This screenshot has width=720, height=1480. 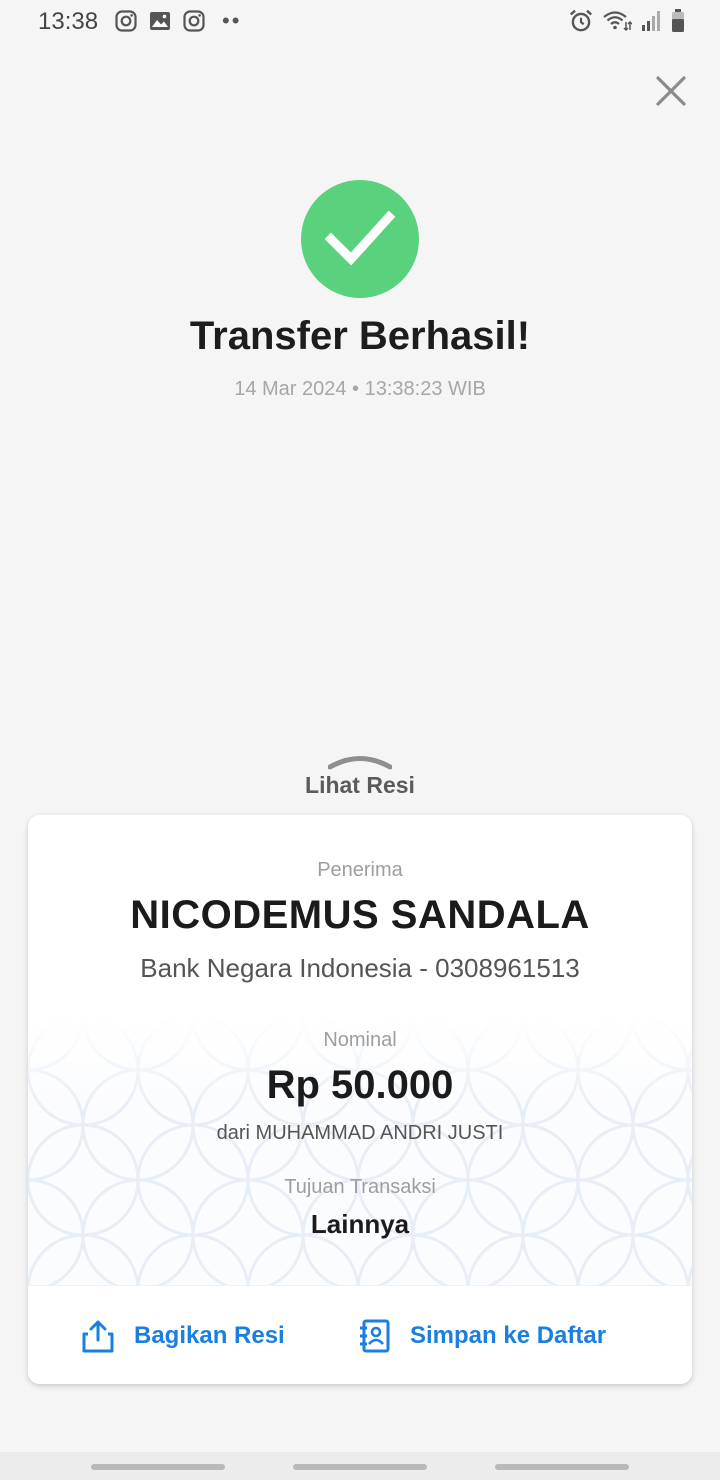 What do you see at coordinates (360, 1224) in the screenshot?
I see `transaction-purpose: Lainnya` at bounding box center [360, 1224].